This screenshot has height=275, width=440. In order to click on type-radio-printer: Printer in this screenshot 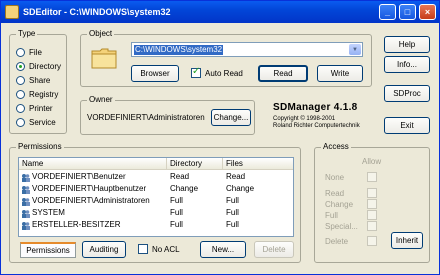, I will do `click(34, 108)`.